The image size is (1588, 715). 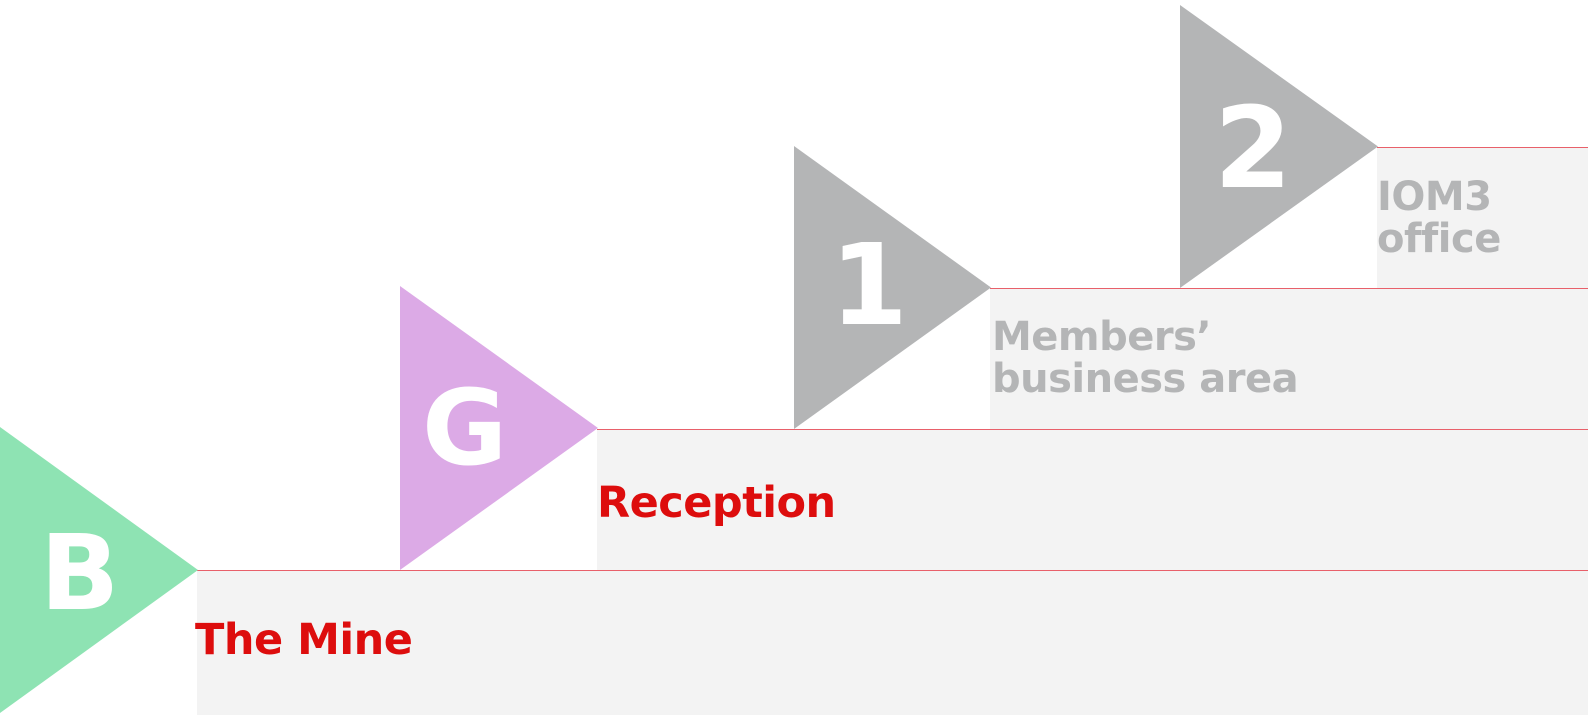 I want to click on floor-marker-ground-letter: G, so click(x=465, y=428).